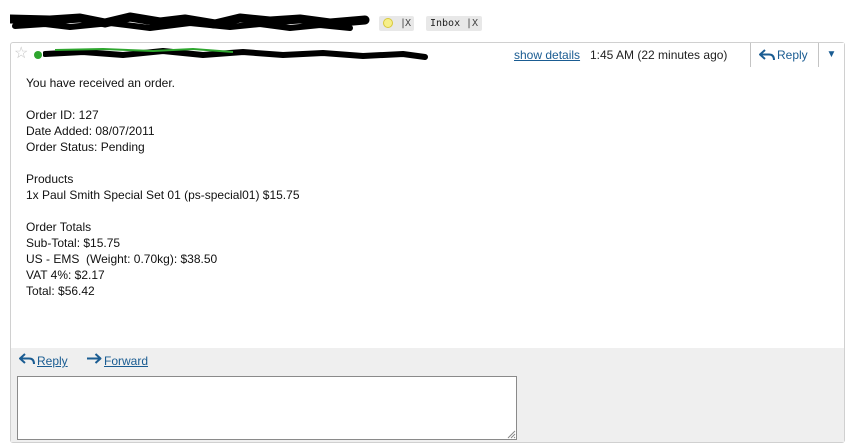  I want to click on body-line: Products, so click(50, 179).